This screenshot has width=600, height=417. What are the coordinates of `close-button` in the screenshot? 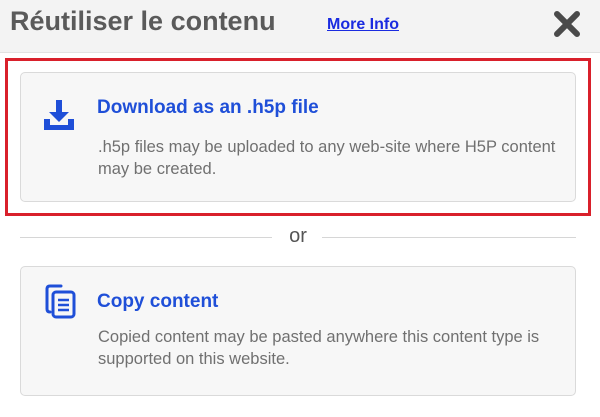 It's located at (567, 24).